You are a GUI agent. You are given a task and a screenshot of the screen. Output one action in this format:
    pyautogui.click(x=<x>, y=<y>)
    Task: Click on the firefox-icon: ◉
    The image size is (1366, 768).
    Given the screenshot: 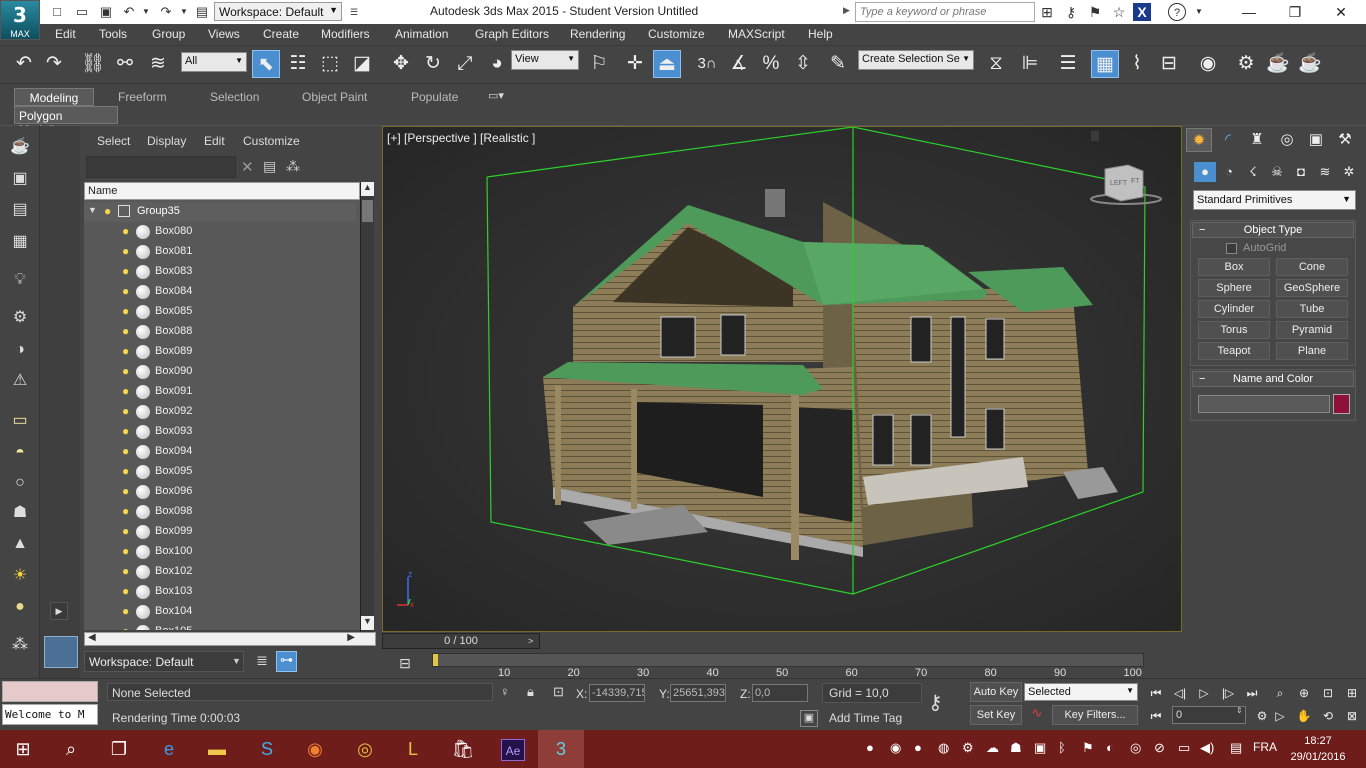 What is the action you would take?
    pyautogui.click(x=315, y=749)
    